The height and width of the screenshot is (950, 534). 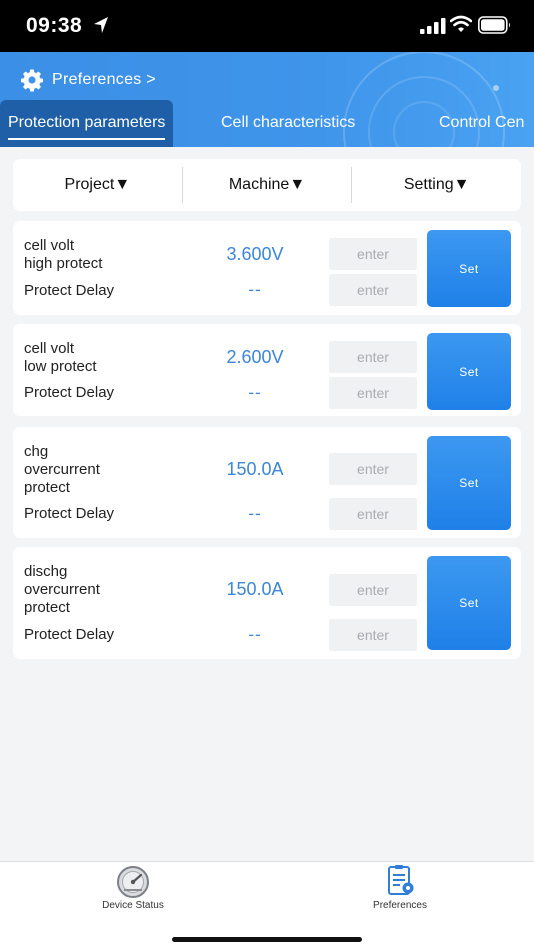 I want to click on gear-icon, so click(x=32, y=80).